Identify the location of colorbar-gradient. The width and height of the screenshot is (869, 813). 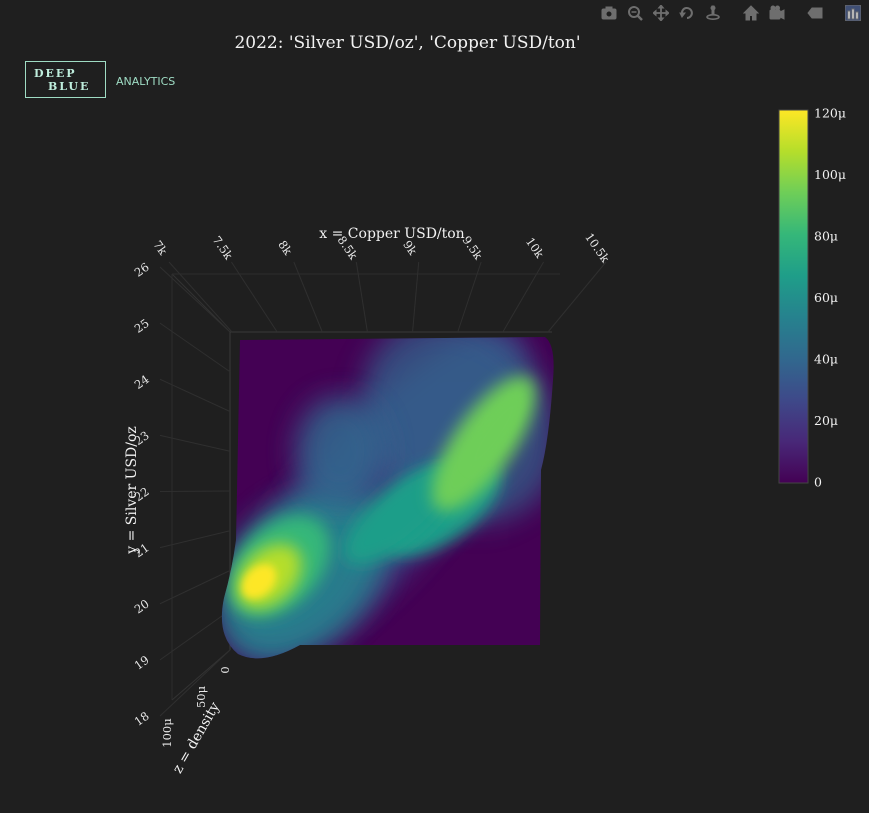
(793, 296).